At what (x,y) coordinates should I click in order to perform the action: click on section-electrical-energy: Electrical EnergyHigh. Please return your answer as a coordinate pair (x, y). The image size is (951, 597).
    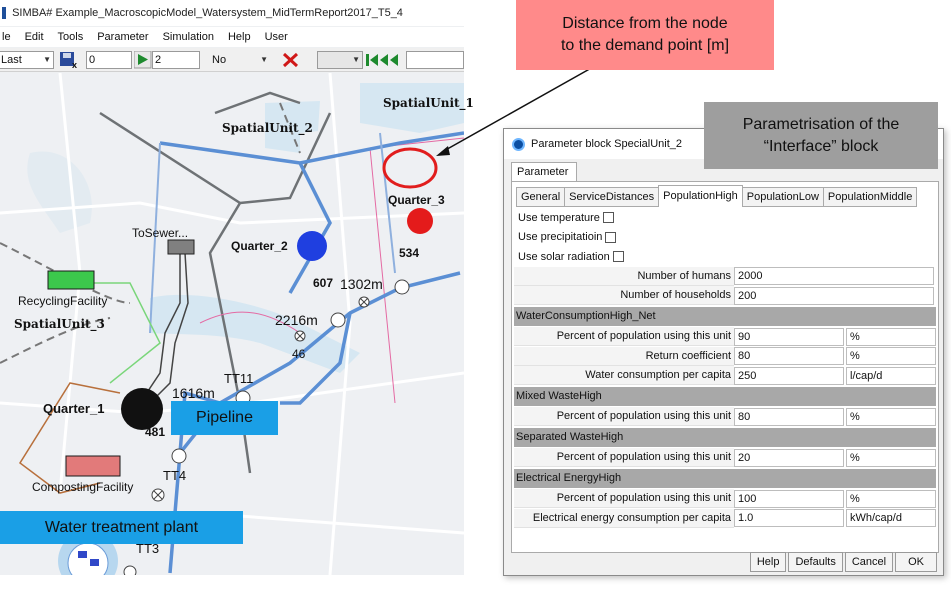
    Looking at the image, I should click on (725, 478).